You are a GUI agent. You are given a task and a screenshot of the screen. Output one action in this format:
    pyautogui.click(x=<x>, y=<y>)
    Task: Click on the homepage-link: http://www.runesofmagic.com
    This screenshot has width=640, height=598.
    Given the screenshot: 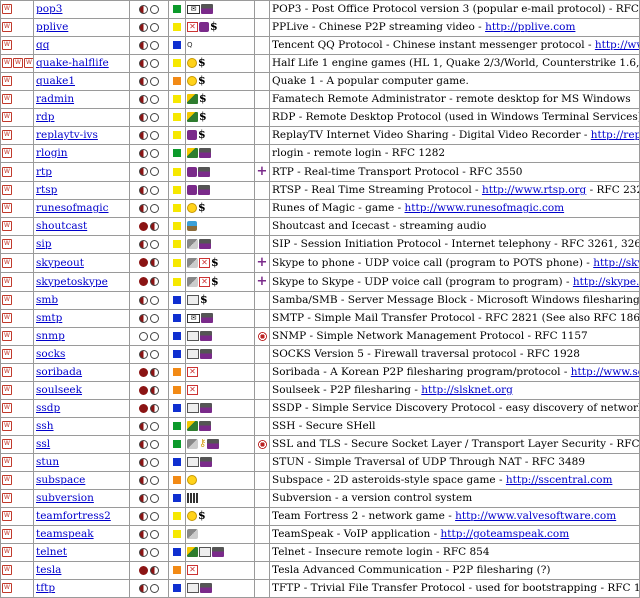 What is the action you would take?
    pyautogui.click(x=485, y=208)
    